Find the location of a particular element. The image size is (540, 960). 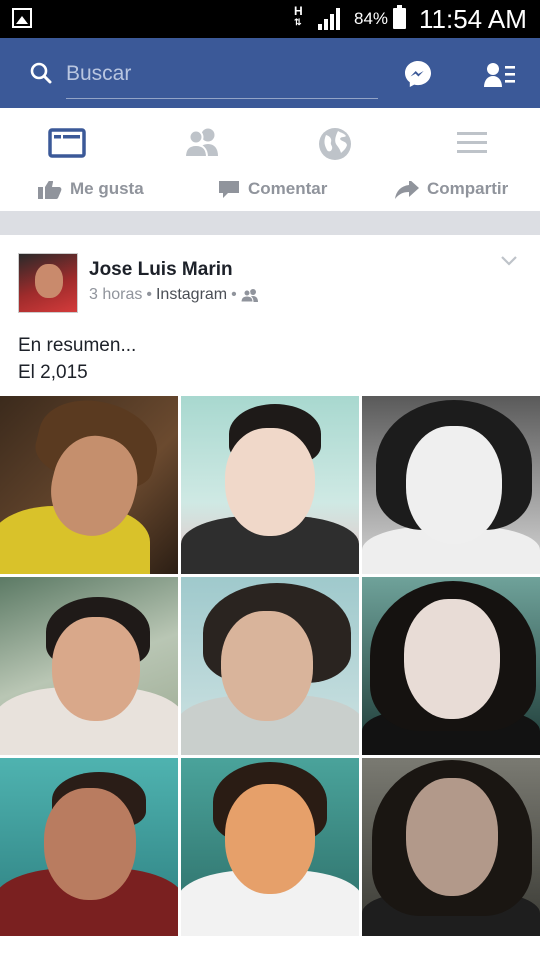

tab-friend-requests is located at coordinates (202, 144).